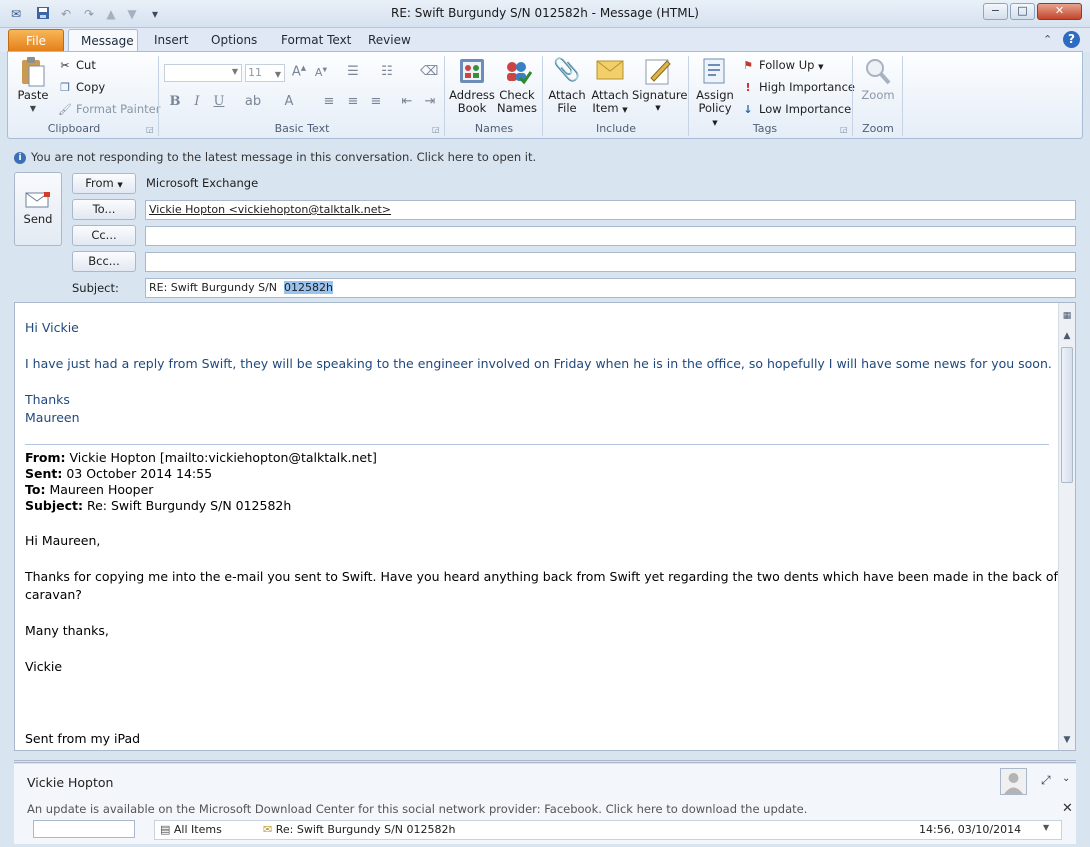  What do you see at coordinates (197, 829) in the screenshot?
I see `all-items-label: All Items` at bounding box center [197, 829].